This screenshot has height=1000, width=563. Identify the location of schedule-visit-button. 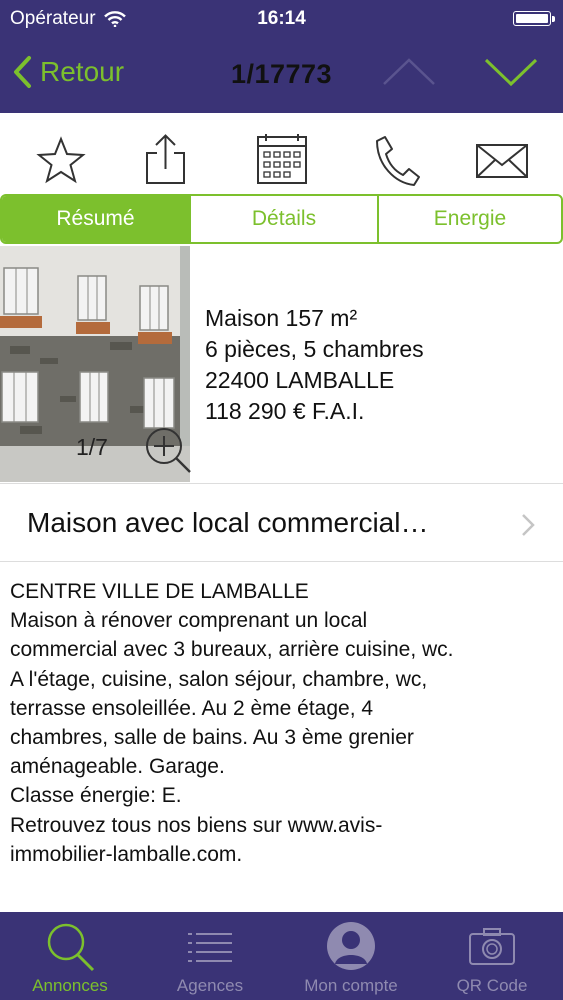
(282, 161).